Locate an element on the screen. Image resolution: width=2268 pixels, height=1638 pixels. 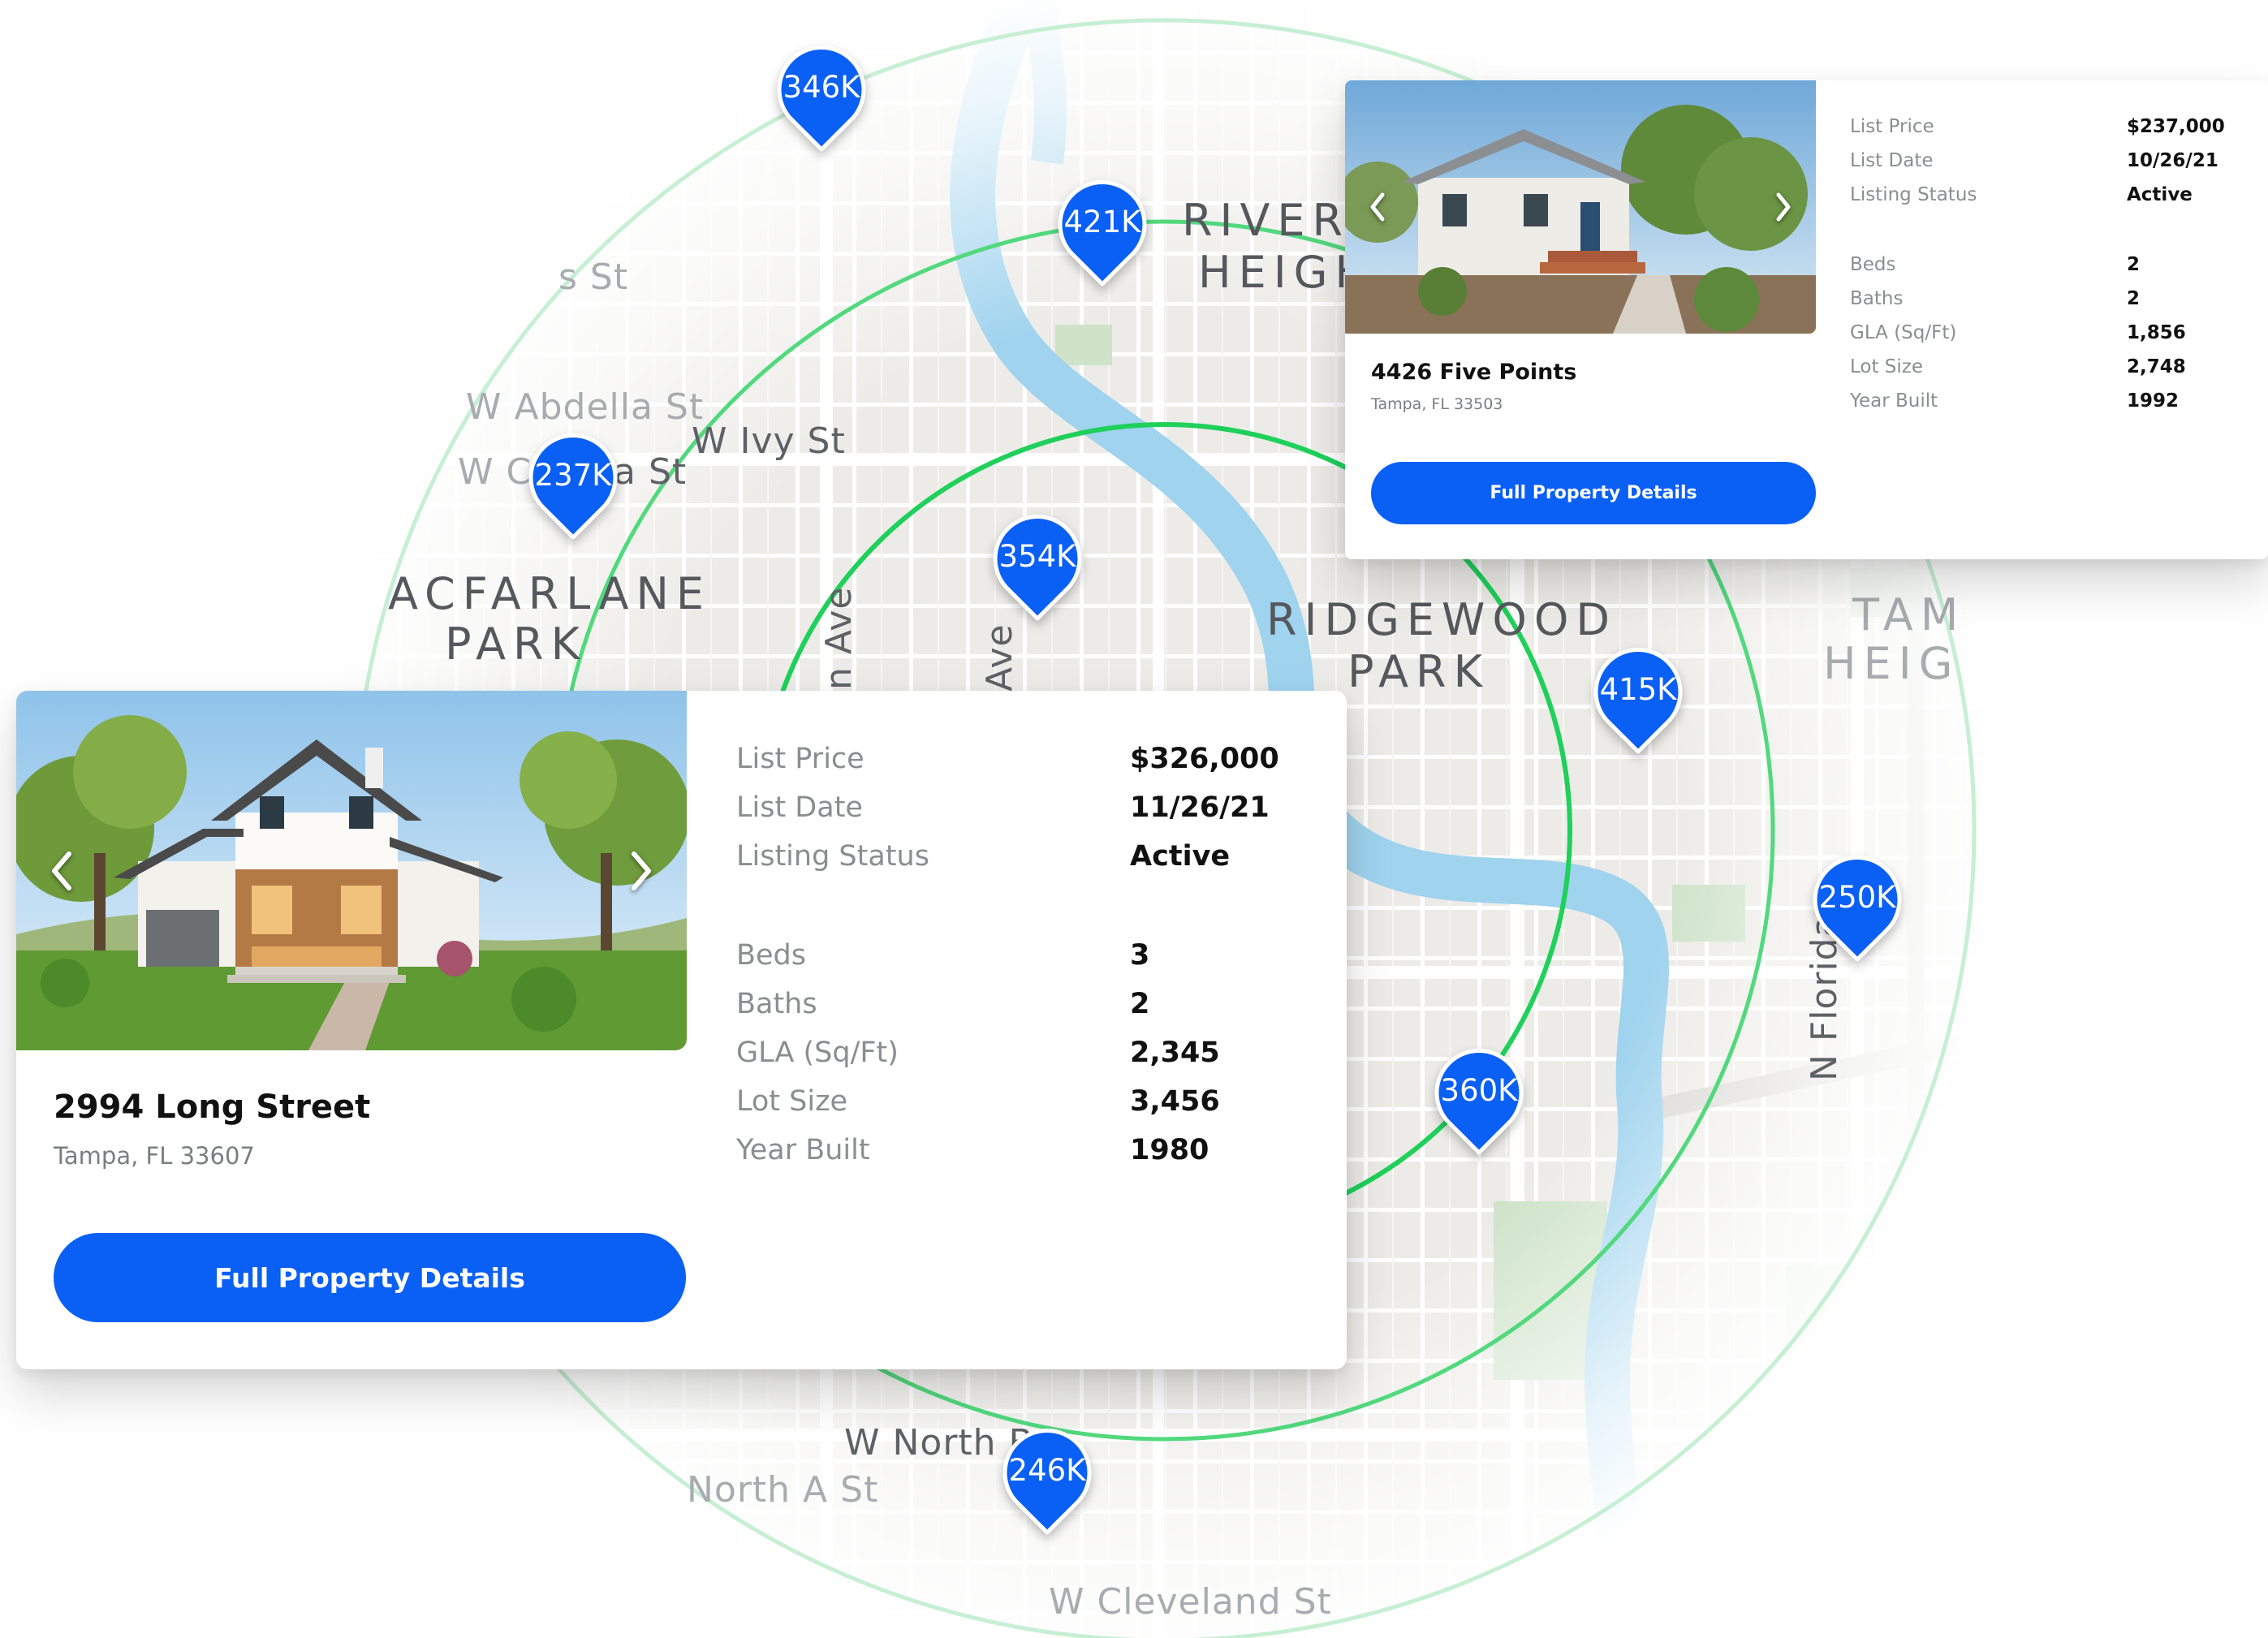
street-label: W Ivy St is located at coordinates (769, 441).